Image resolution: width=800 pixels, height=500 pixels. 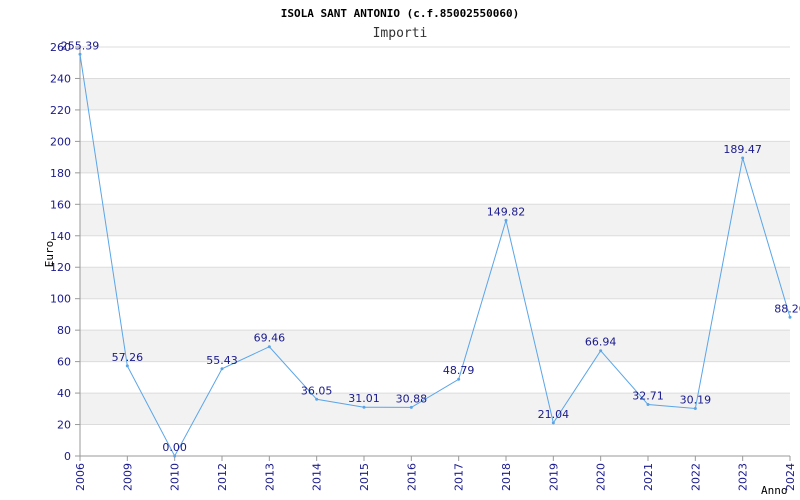 I want to click on y-tick-label: 20, so click(x=64, y=425).